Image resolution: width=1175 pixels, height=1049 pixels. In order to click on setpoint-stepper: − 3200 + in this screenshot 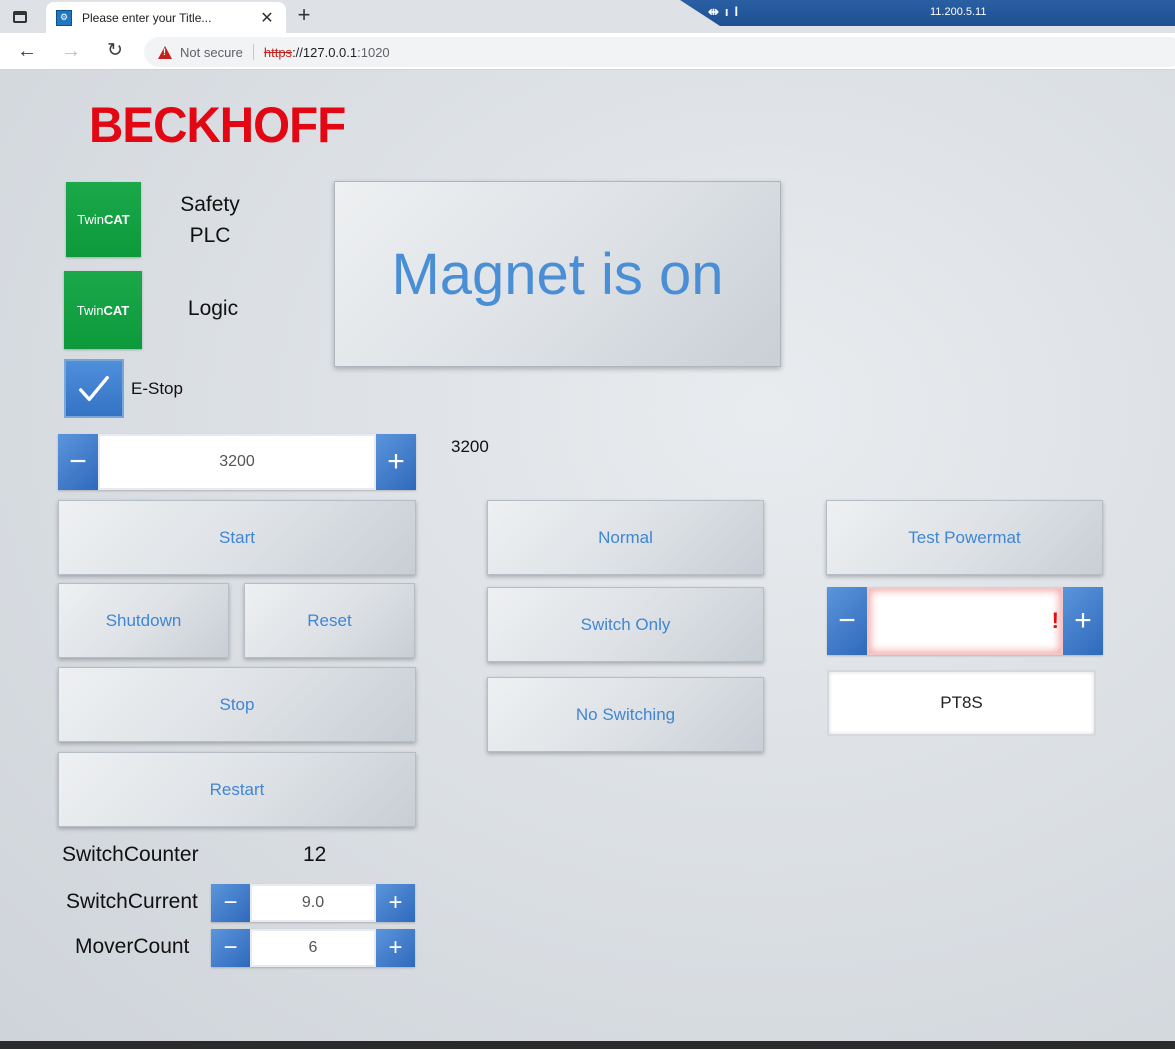, I will do `click(237, 462)`.